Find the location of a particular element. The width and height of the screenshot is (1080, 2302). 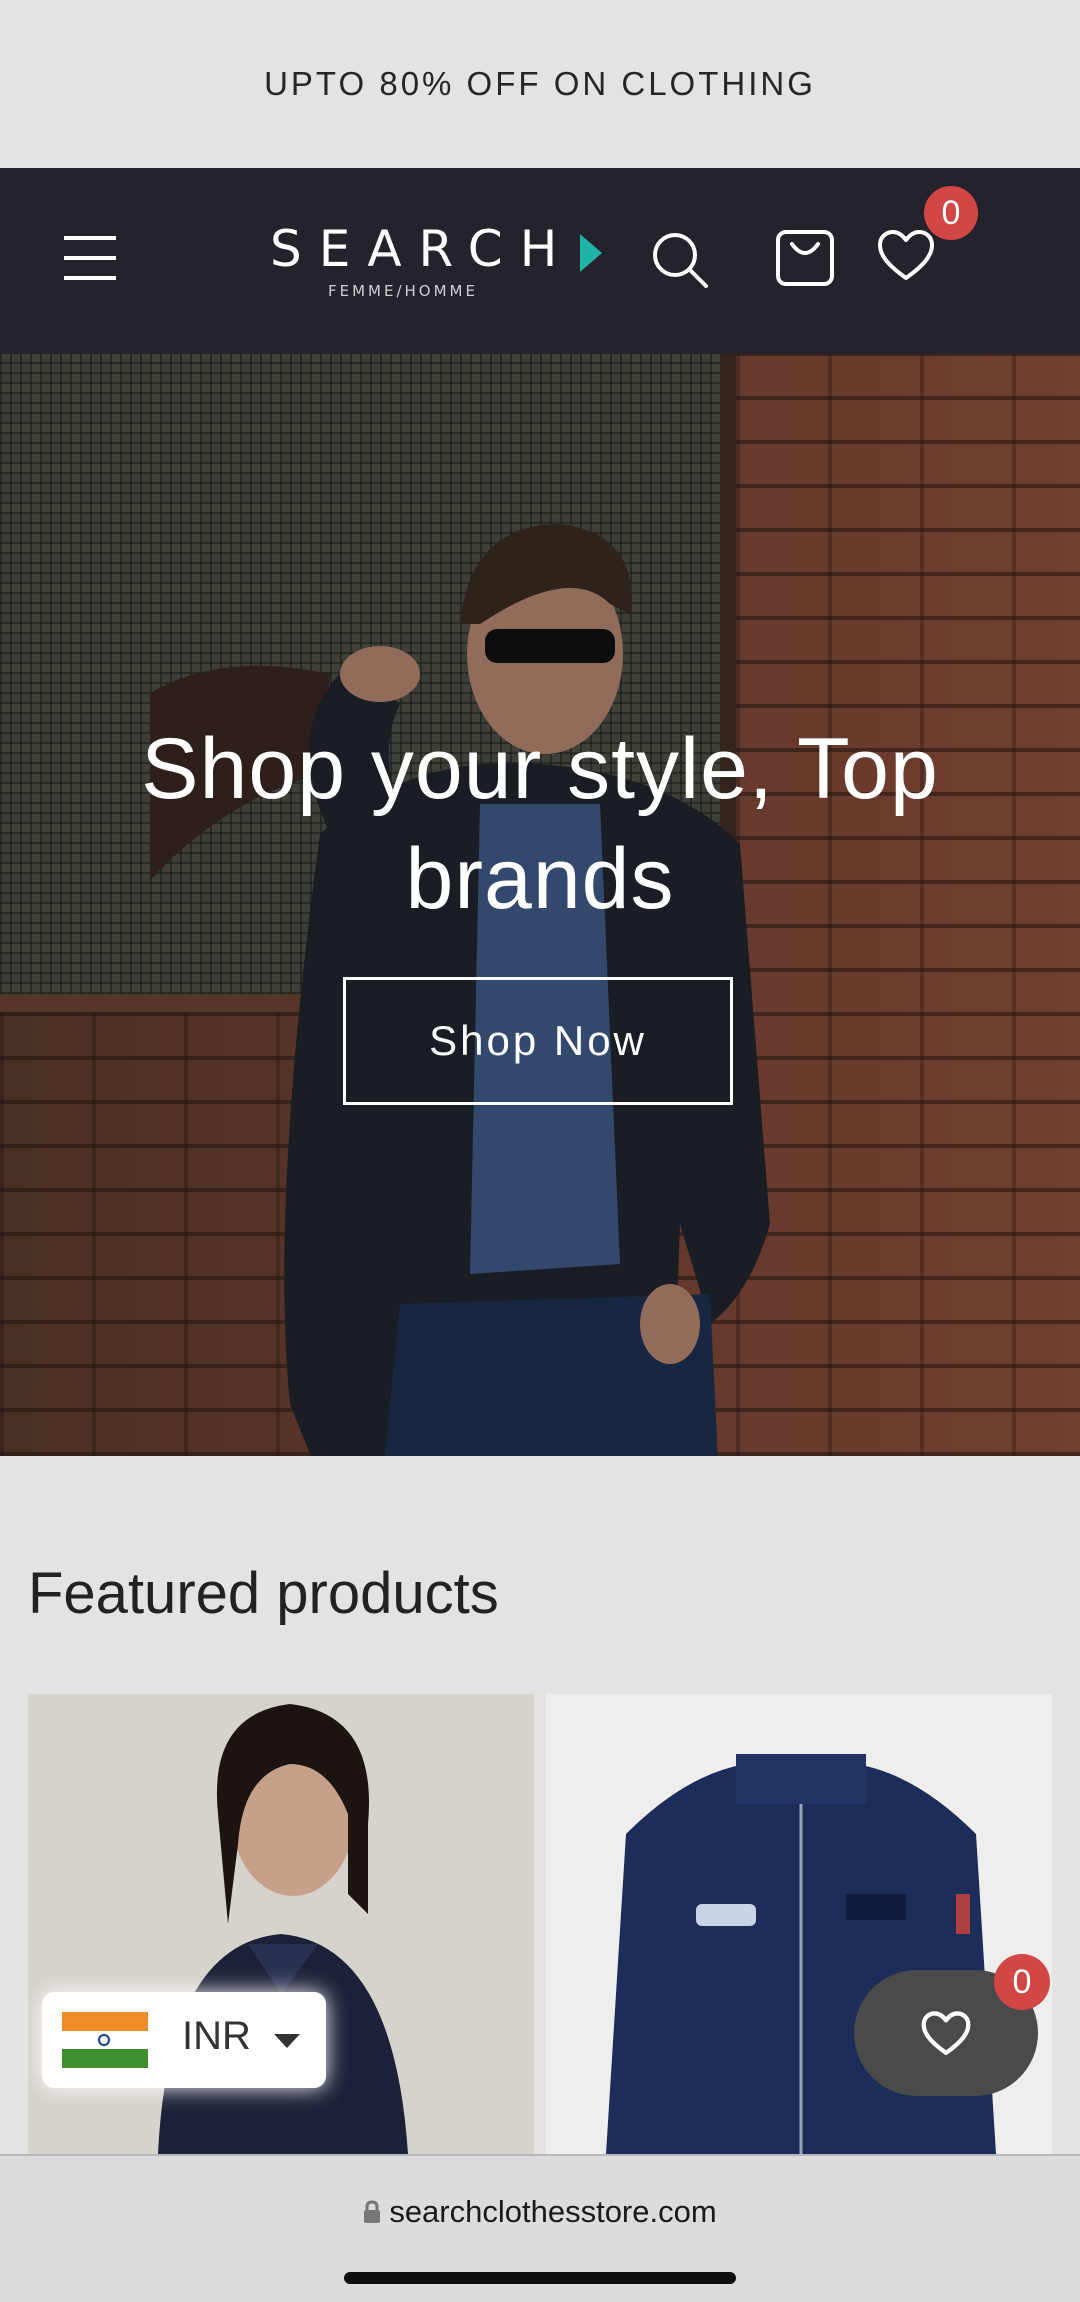

currency-selector: INR is located at coordinates (184, 2040).